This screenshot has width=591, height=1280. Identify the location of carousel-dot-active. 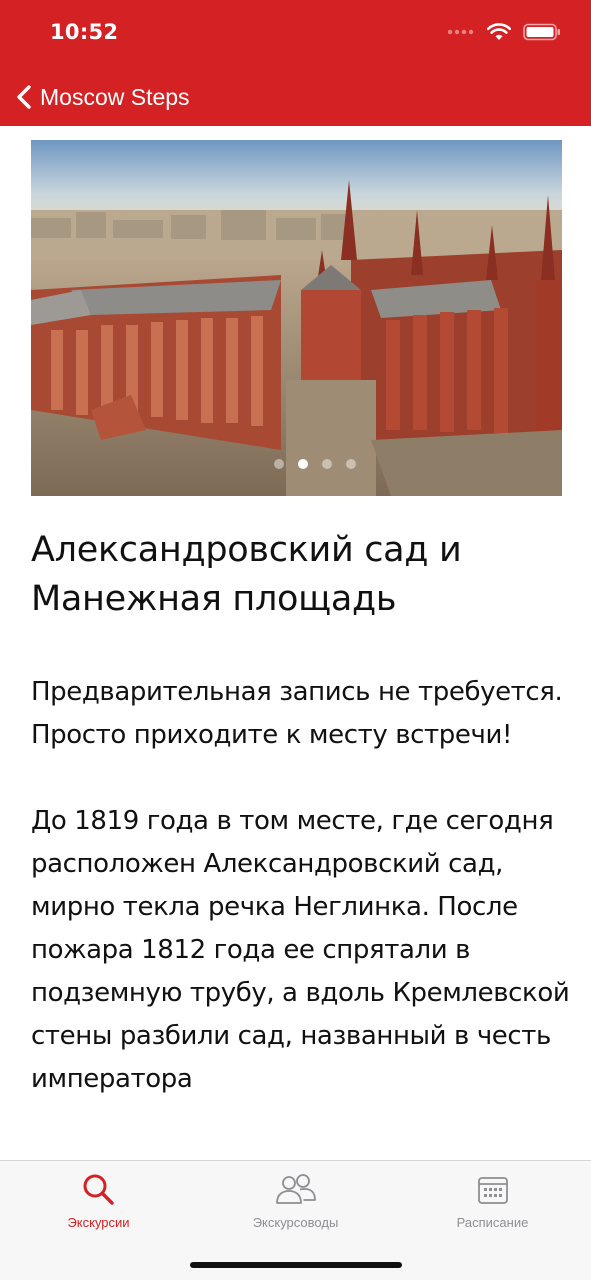
(302, 464).